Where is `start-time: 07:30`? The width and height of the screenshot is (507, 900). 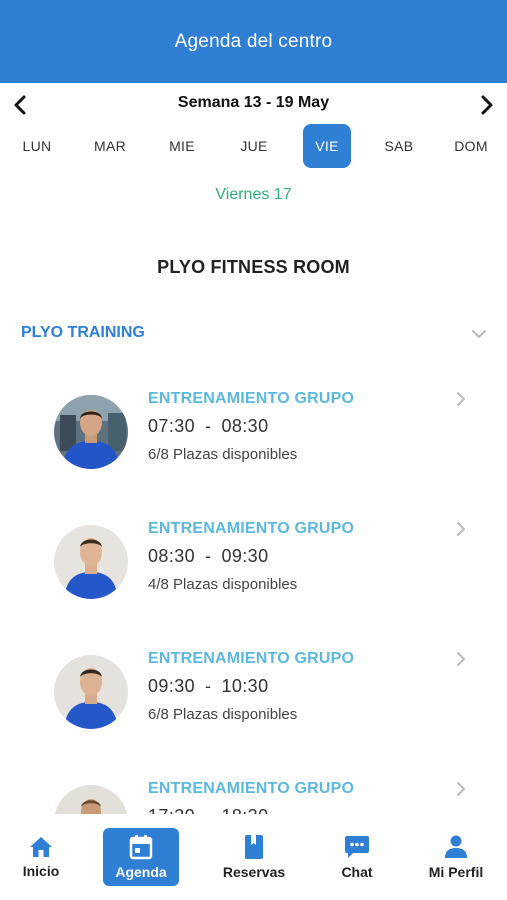
start-time: 07:30 is located at coordinates (172, 426).